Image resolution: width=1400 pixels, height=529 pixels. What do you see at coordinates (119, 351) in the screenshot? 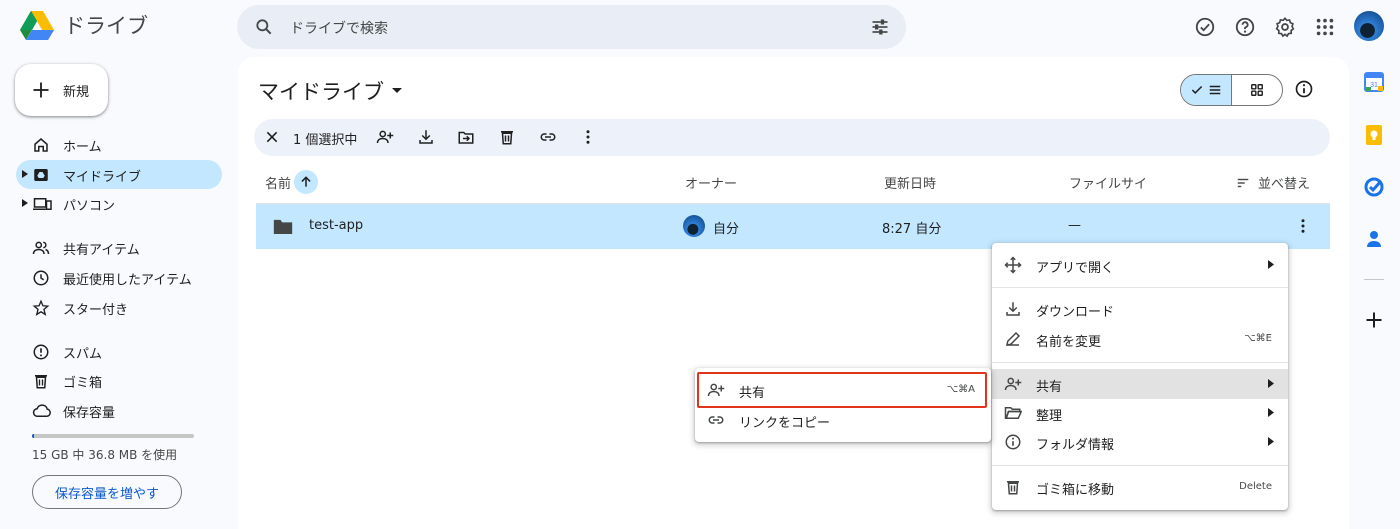
I see `sidebar-item-spam: スパム` at bounding box center [119, 351].